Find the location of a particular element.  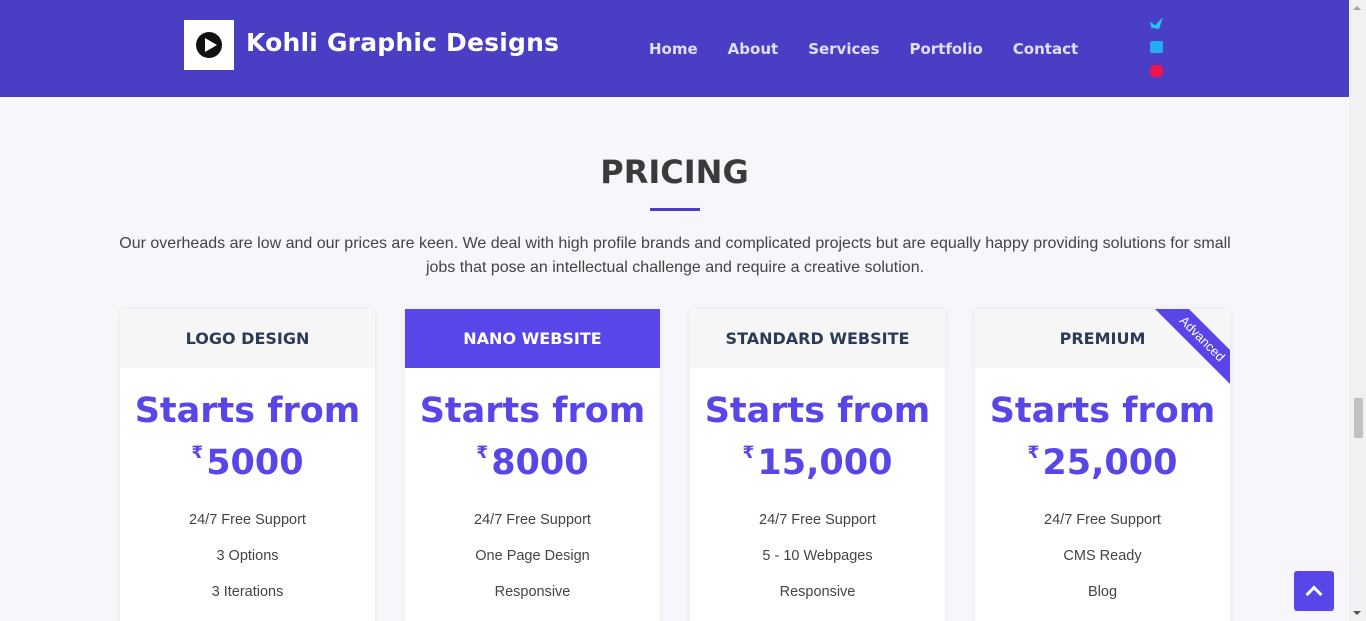

feature-item: 3 Options is located at coordinates (247, 556).